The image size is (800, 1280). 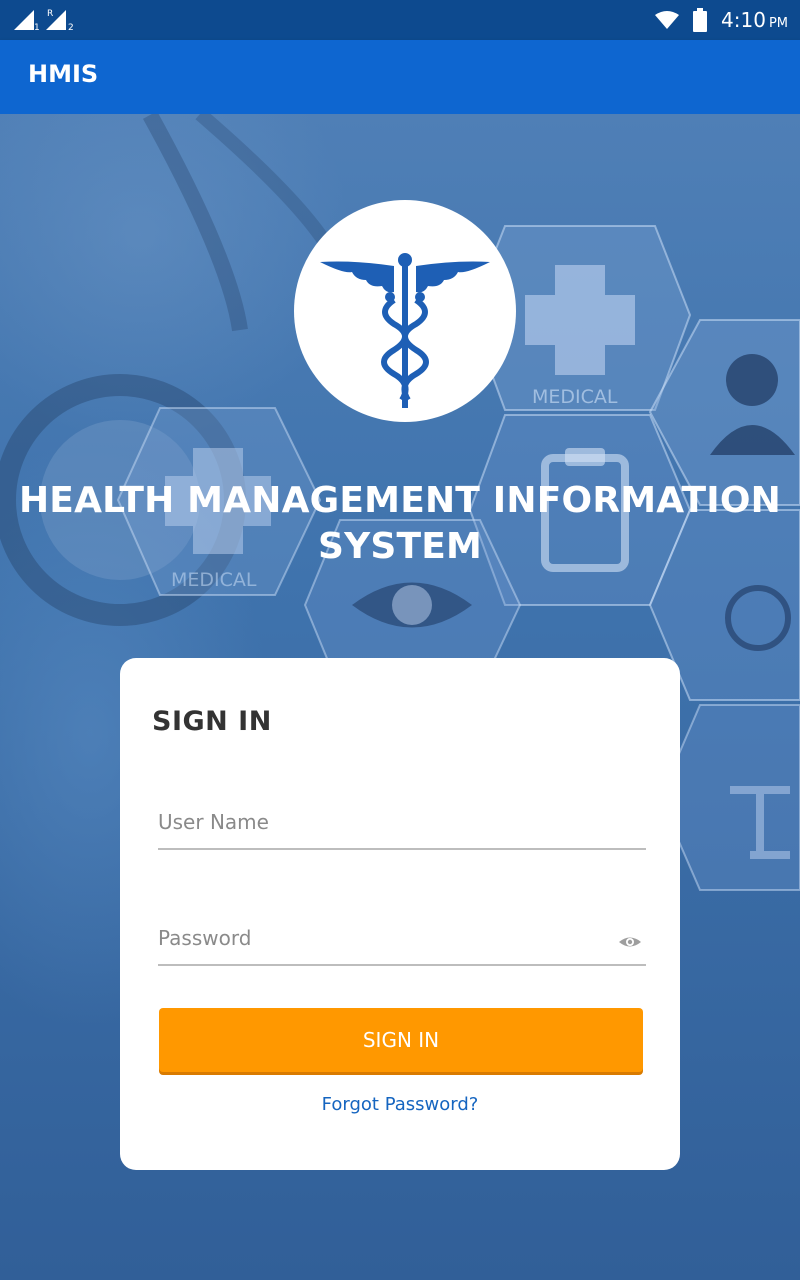 I want to click on signin-button: SIGN IN, so click(x=401, y=1040).